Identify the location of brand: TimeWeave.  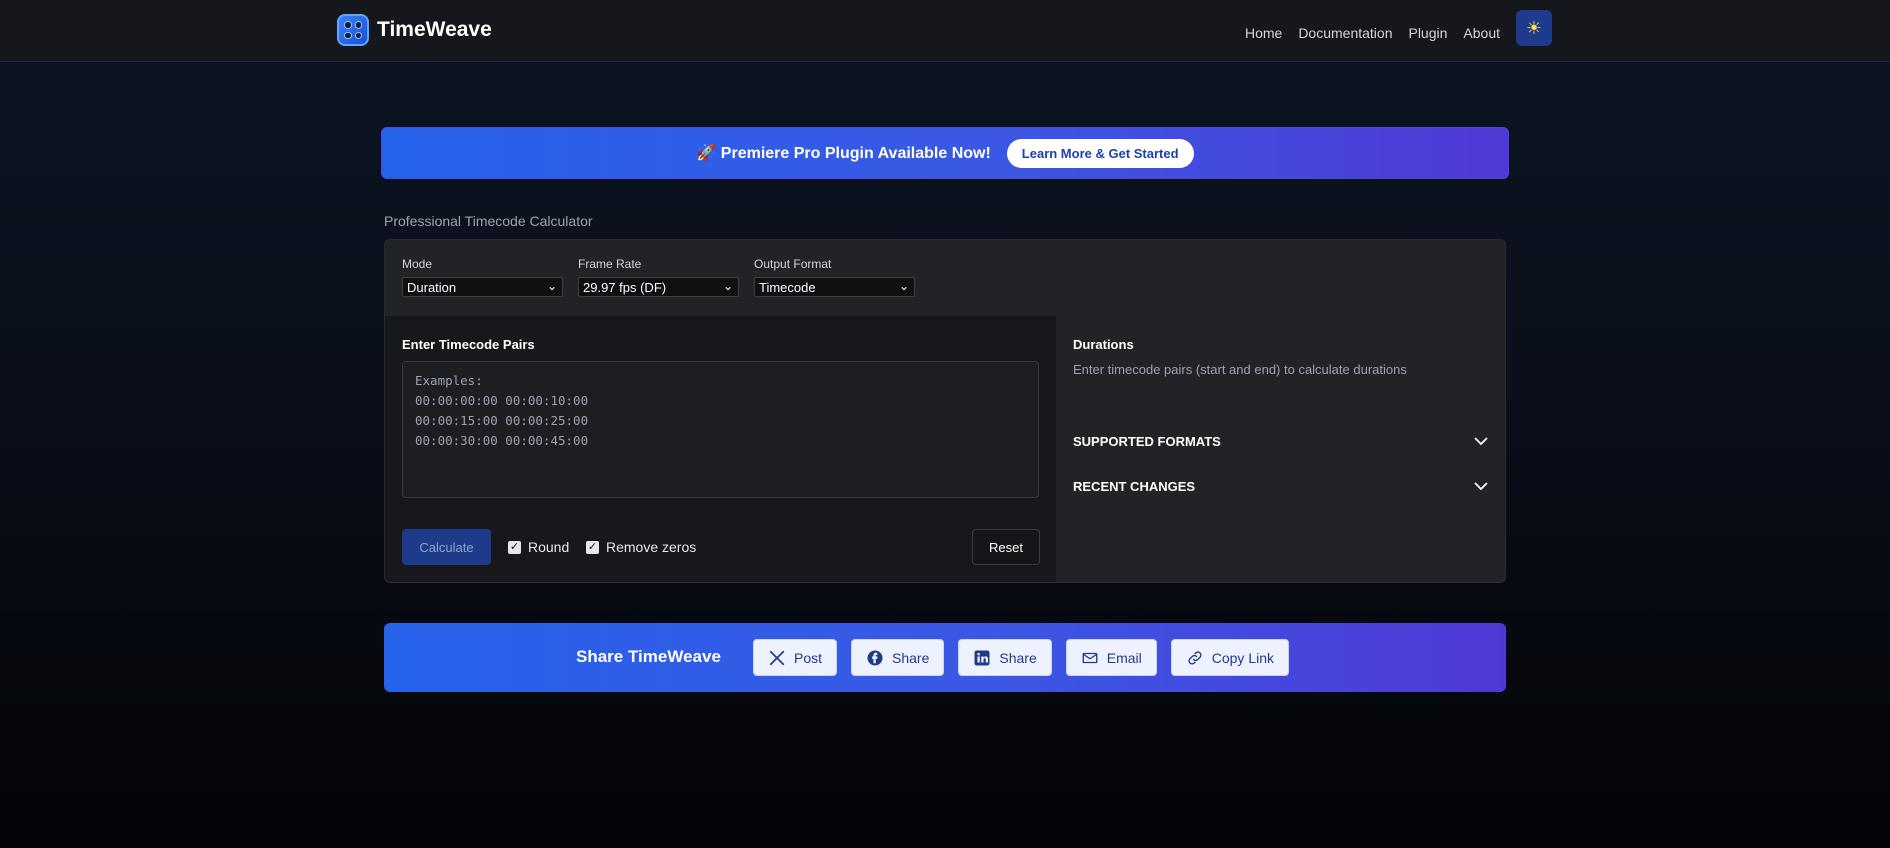
(414, 30).